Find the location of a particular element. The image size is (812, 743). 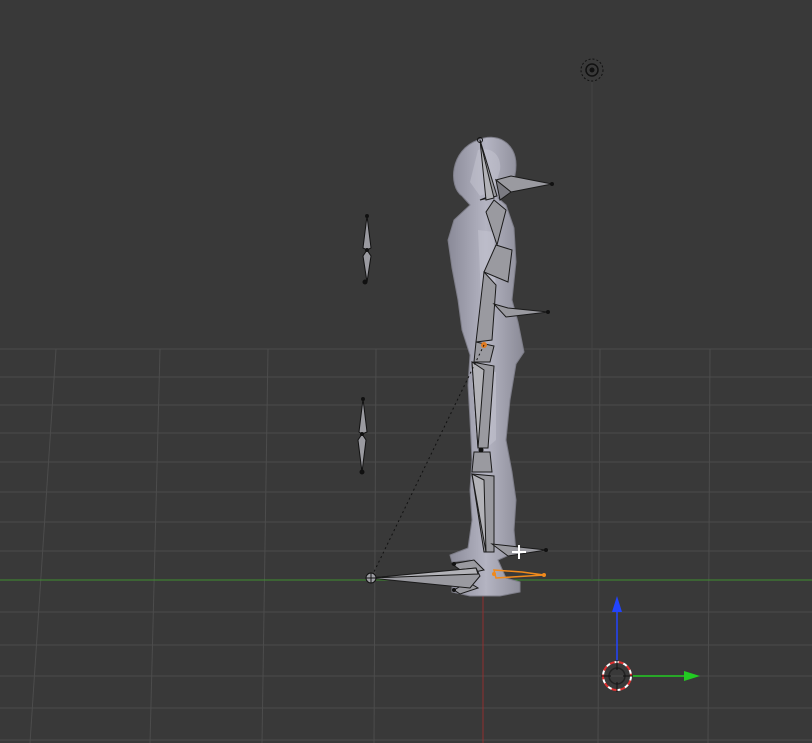

bone-knee is located at coordinates (482, 462).